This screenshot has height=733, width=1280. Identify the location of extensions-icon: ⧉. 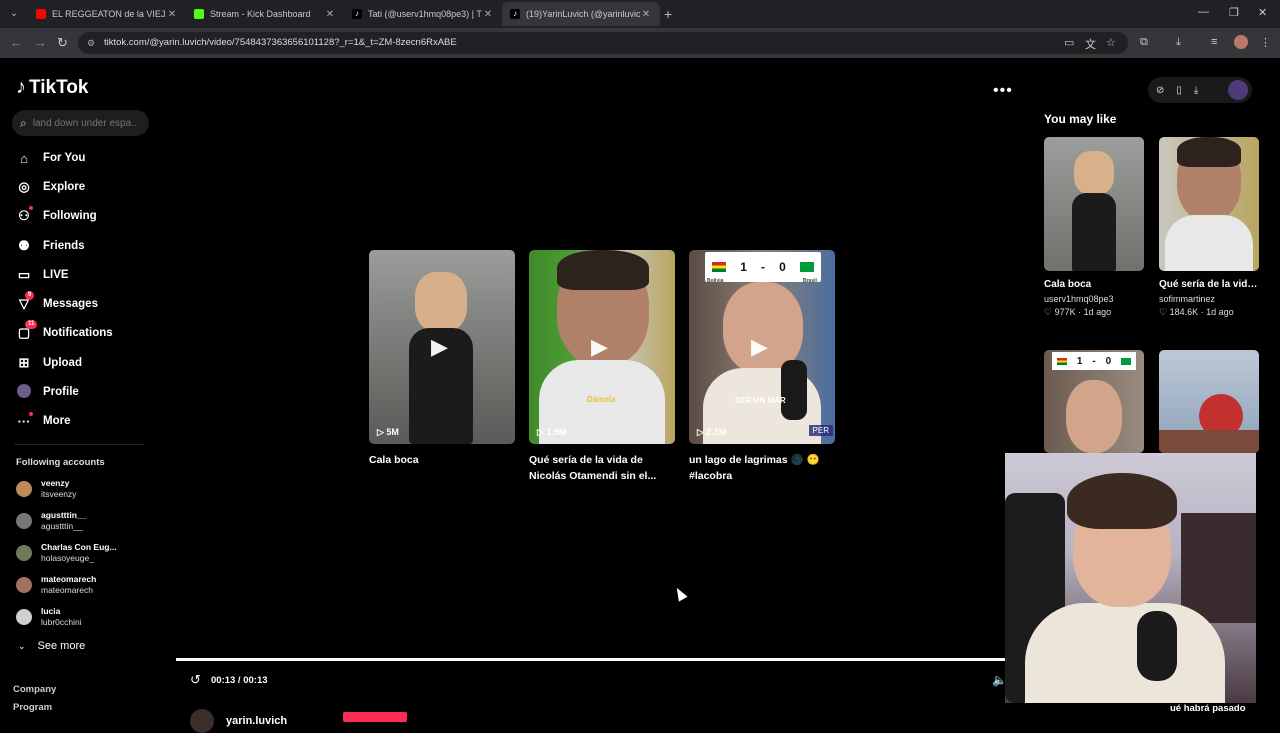
(1144, 42).